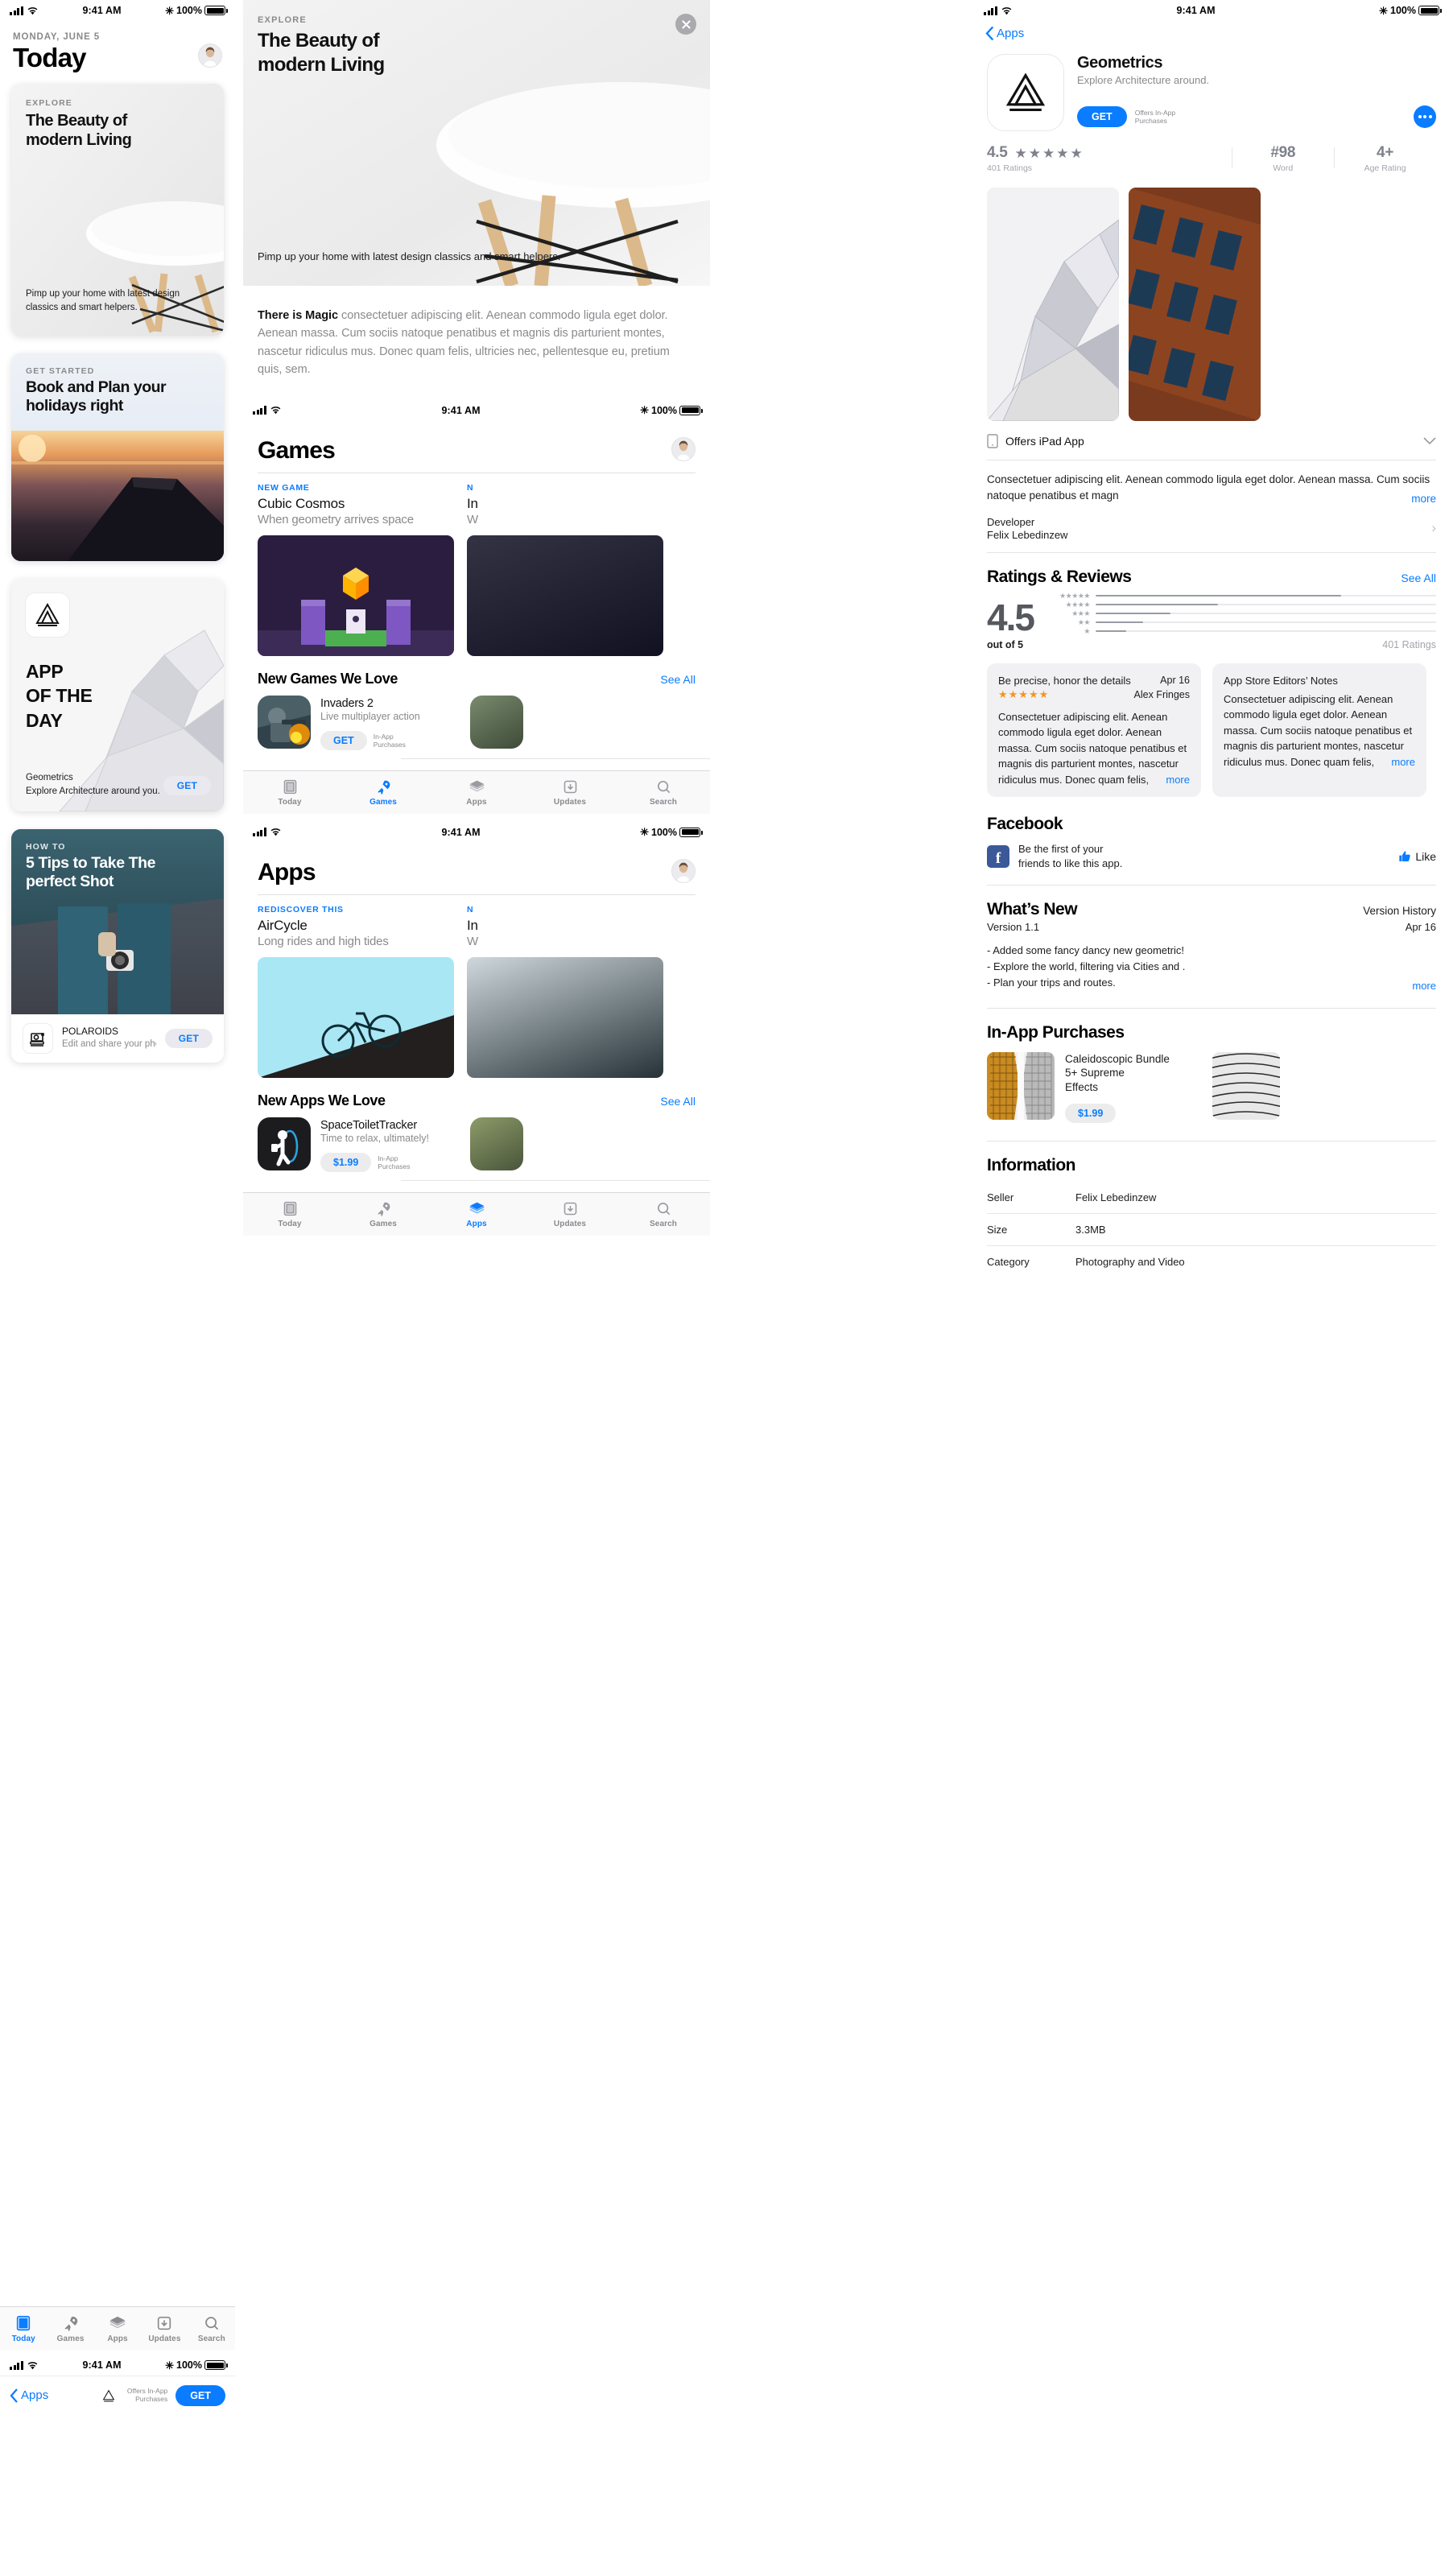 The height and width of the screenshot is (2576, 1449). What do you see at coordinates (346, 1162) in the screenshot?
I see `price-button: $1.99` at bounding box center [346, 1162].